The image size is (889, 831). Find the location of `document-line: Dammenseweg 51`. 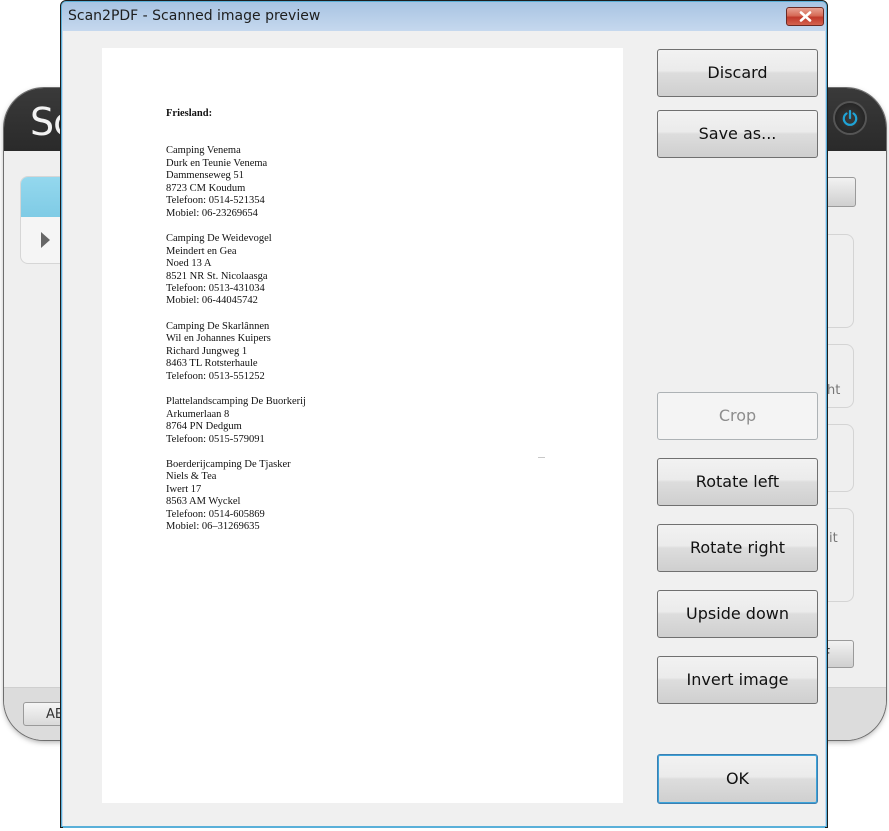

document-line: Dammenseweg 51 is located at coordinates (205, 176).